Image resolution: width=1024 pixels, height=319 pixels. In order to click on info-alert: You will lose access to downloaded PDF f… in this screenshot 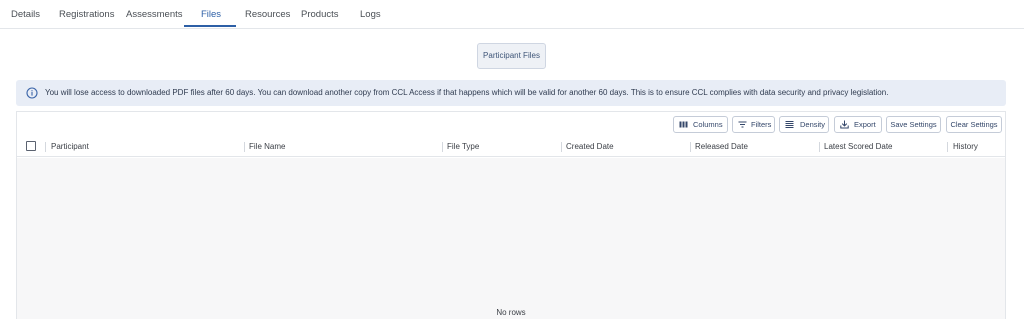, I will do `click(511, 93)`.